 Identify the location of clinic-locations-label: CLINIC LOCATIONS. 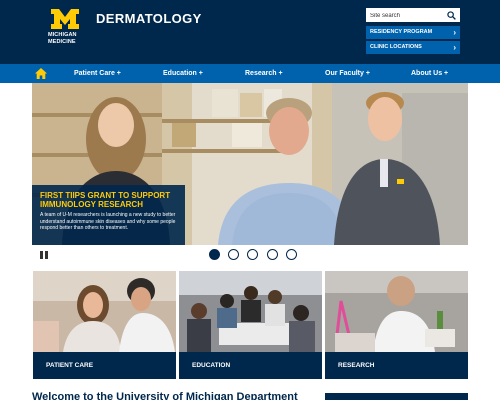
(396, 47).